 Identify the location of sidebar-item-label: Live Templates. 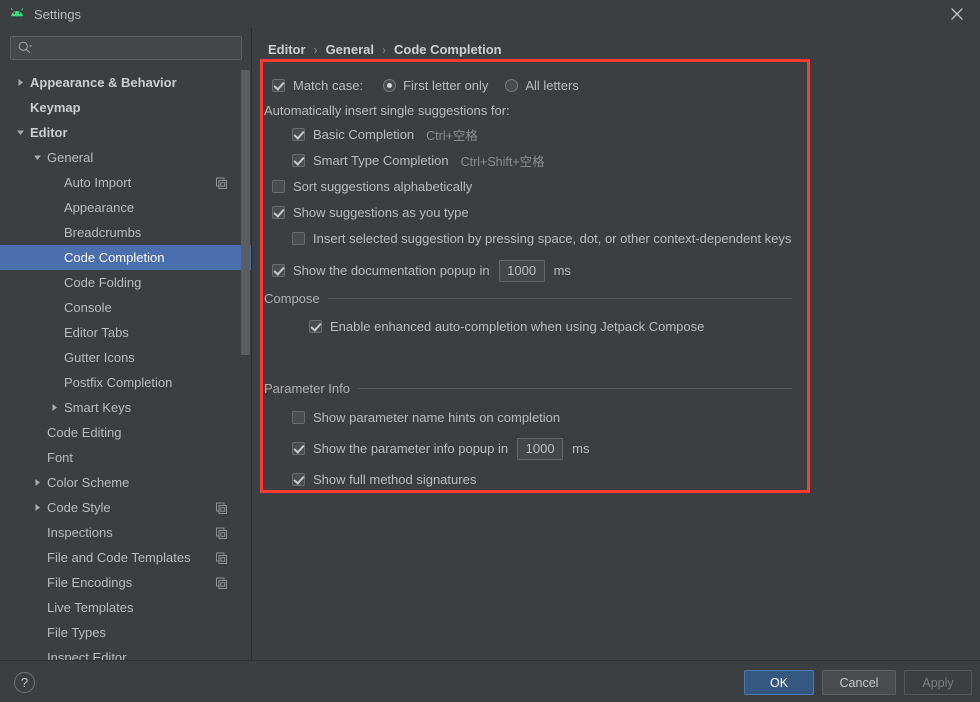
(90, 607).